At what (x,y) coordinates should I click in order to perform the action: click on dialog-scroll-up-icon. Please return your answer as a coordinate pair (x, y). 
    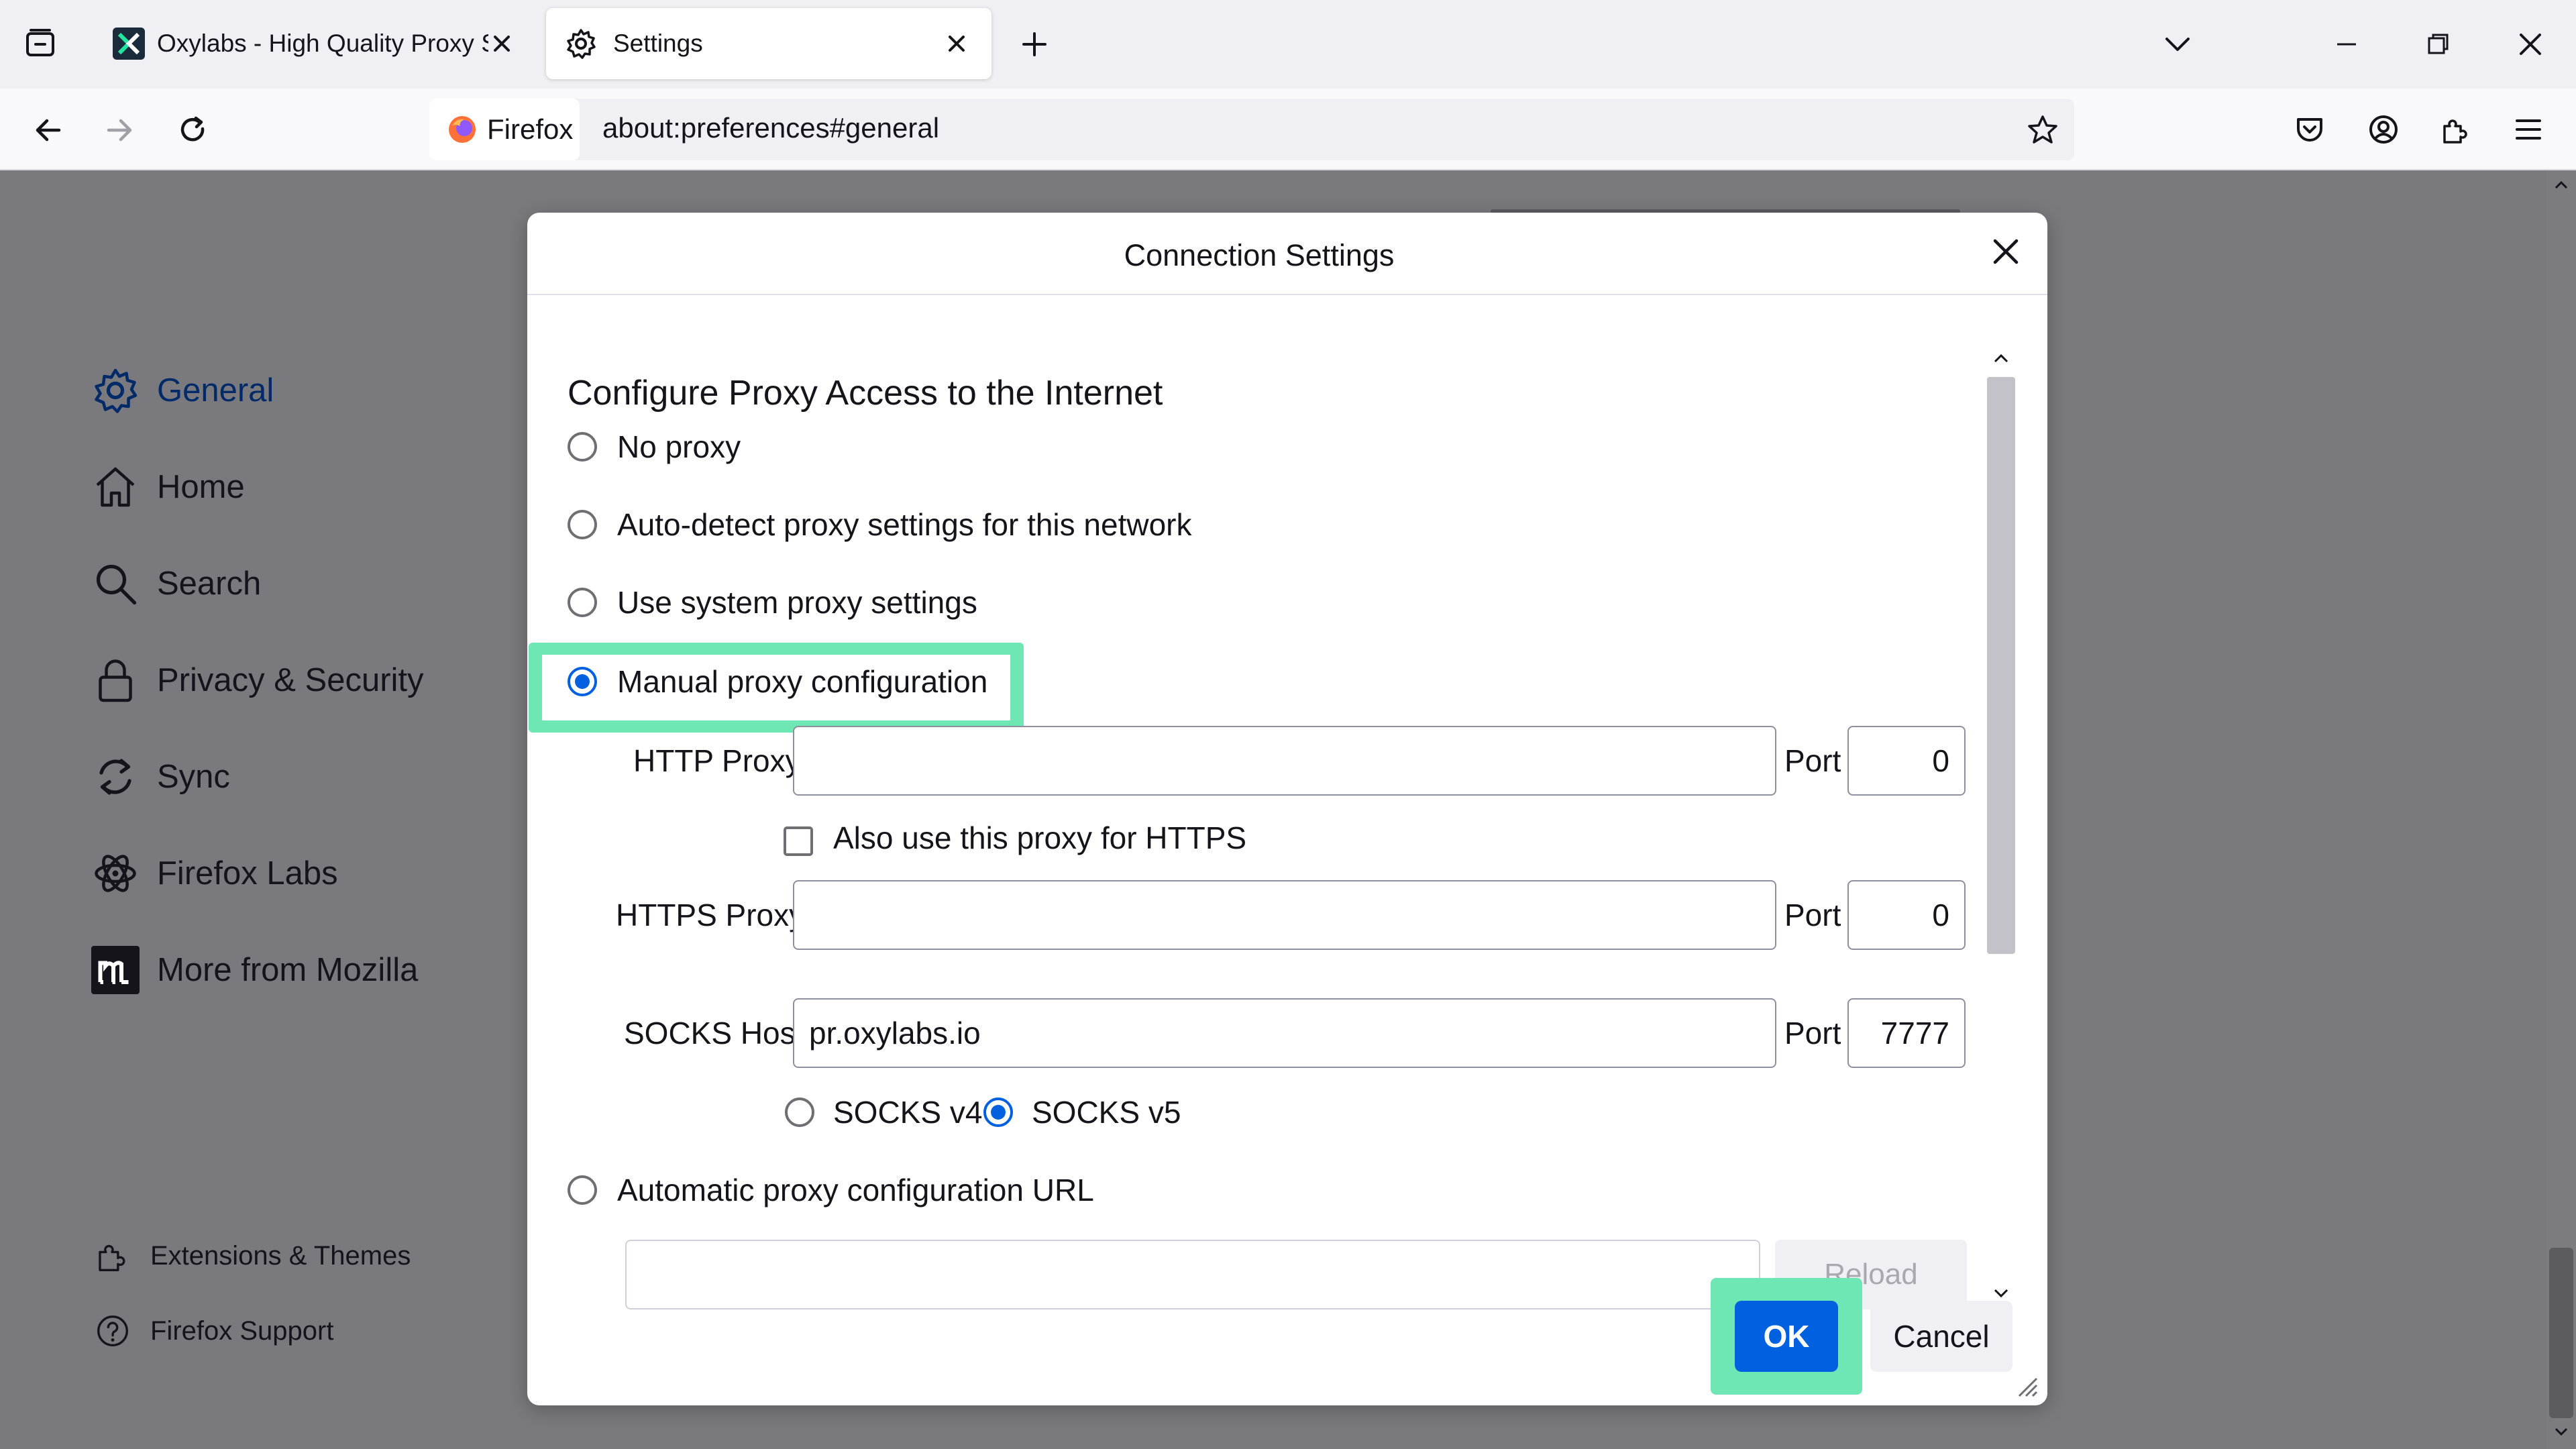
    Looking at the image, I should click on (2001, 359).